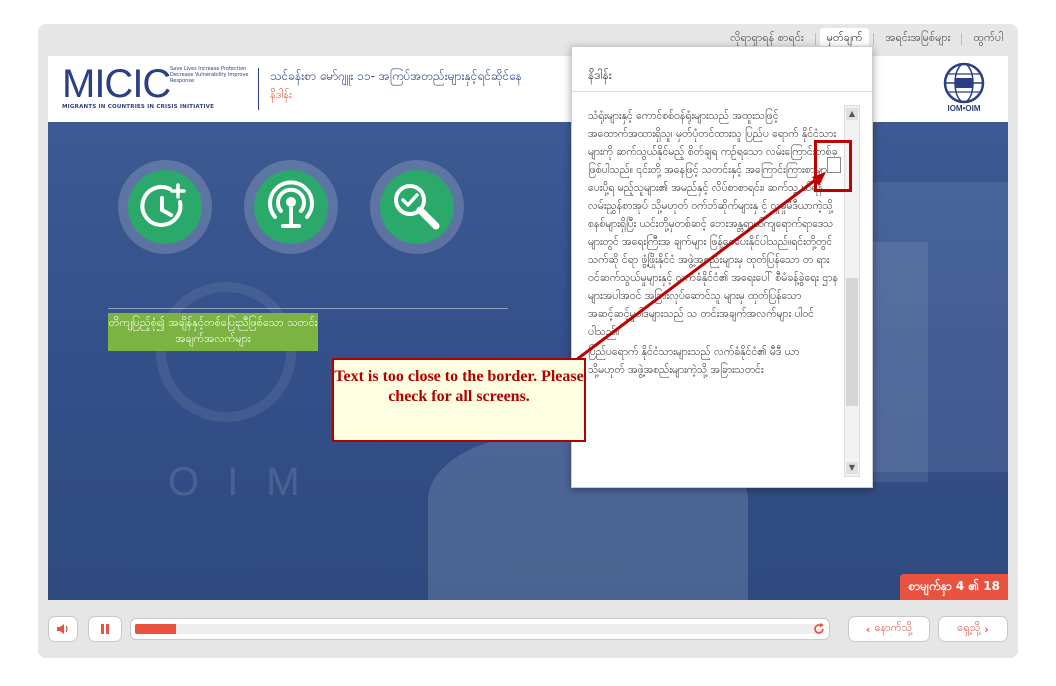 This screenshot has height=686, width=1056. Describe the element at coordinates (722, 91) in the screenshot. I see `popup-divider` at that location.